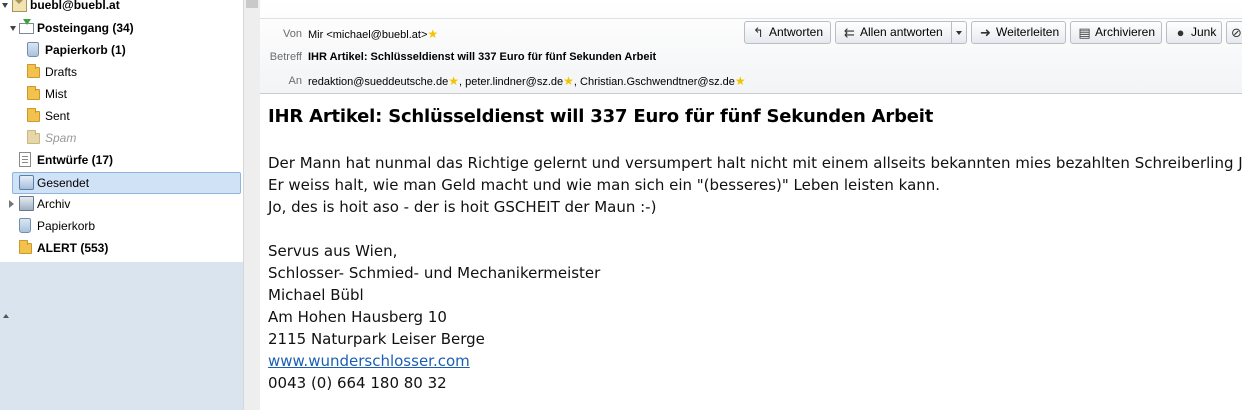 The image size is (1242, 410). I want to click on signature-website-link: www.wunderschlosser.com, so click(369, 361).